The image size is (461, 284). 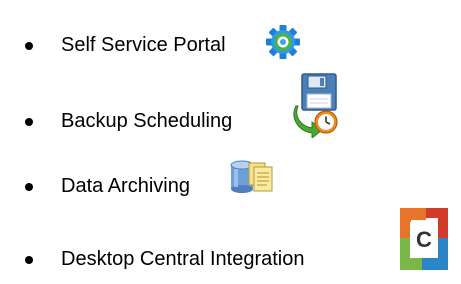 I want to click on data-archive-icon, so click(x=252, y=176).